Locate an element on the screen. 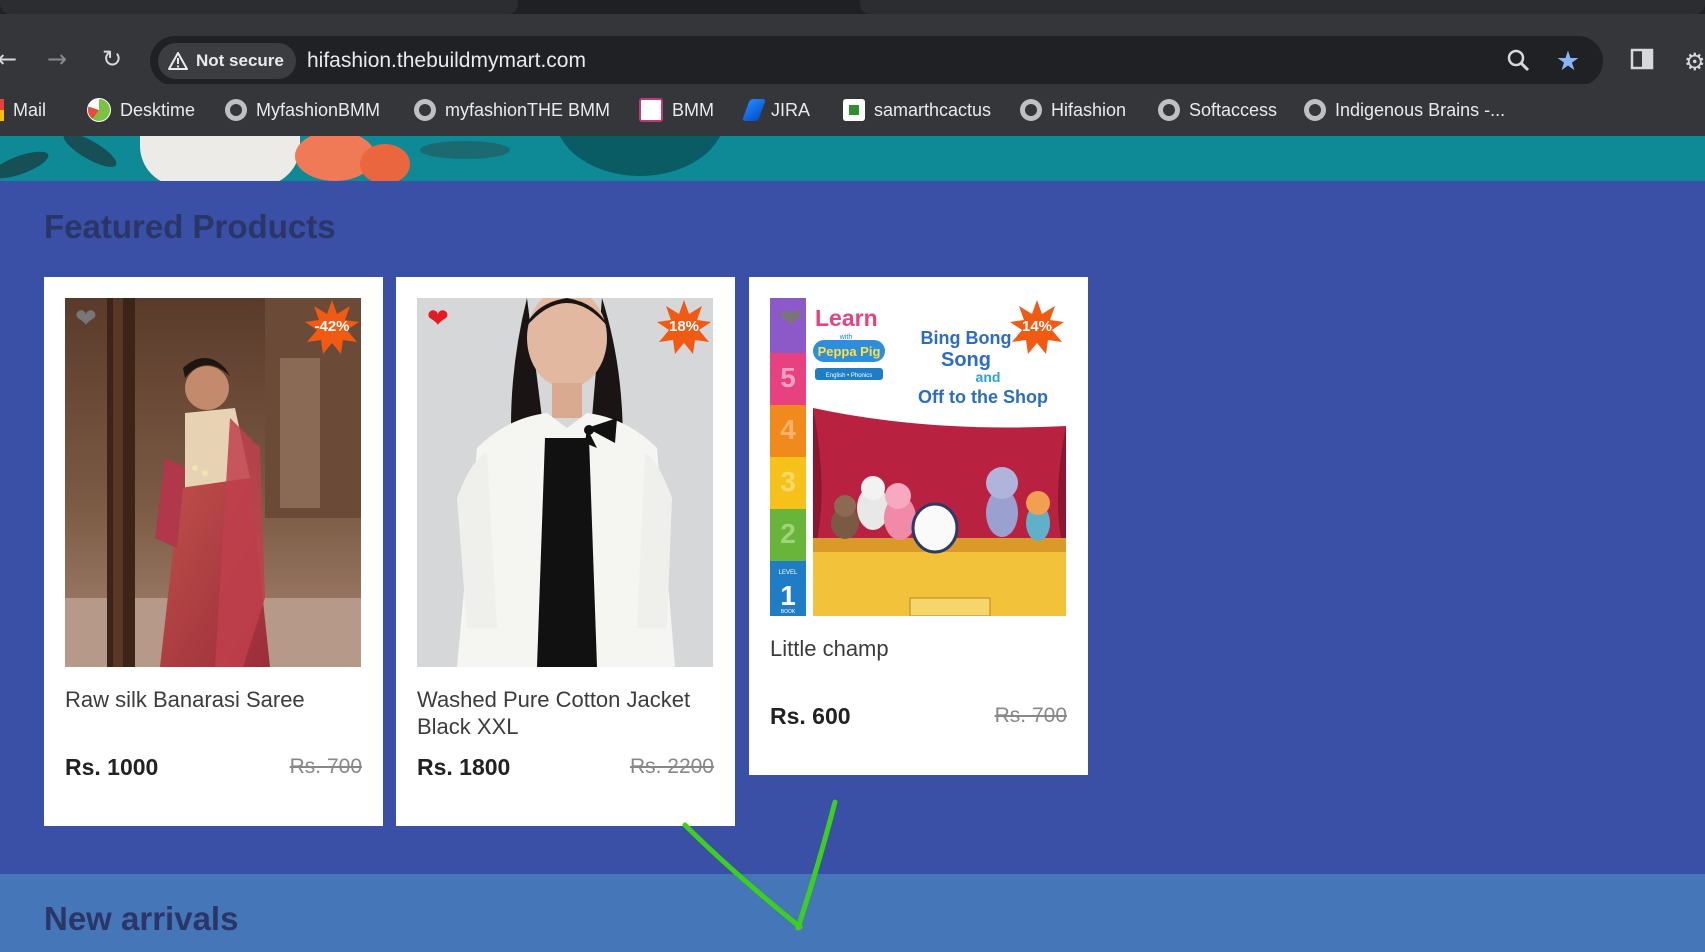 This screenshot has height=952, width=1705. cactus-icon is located at coordinates (854, 110).